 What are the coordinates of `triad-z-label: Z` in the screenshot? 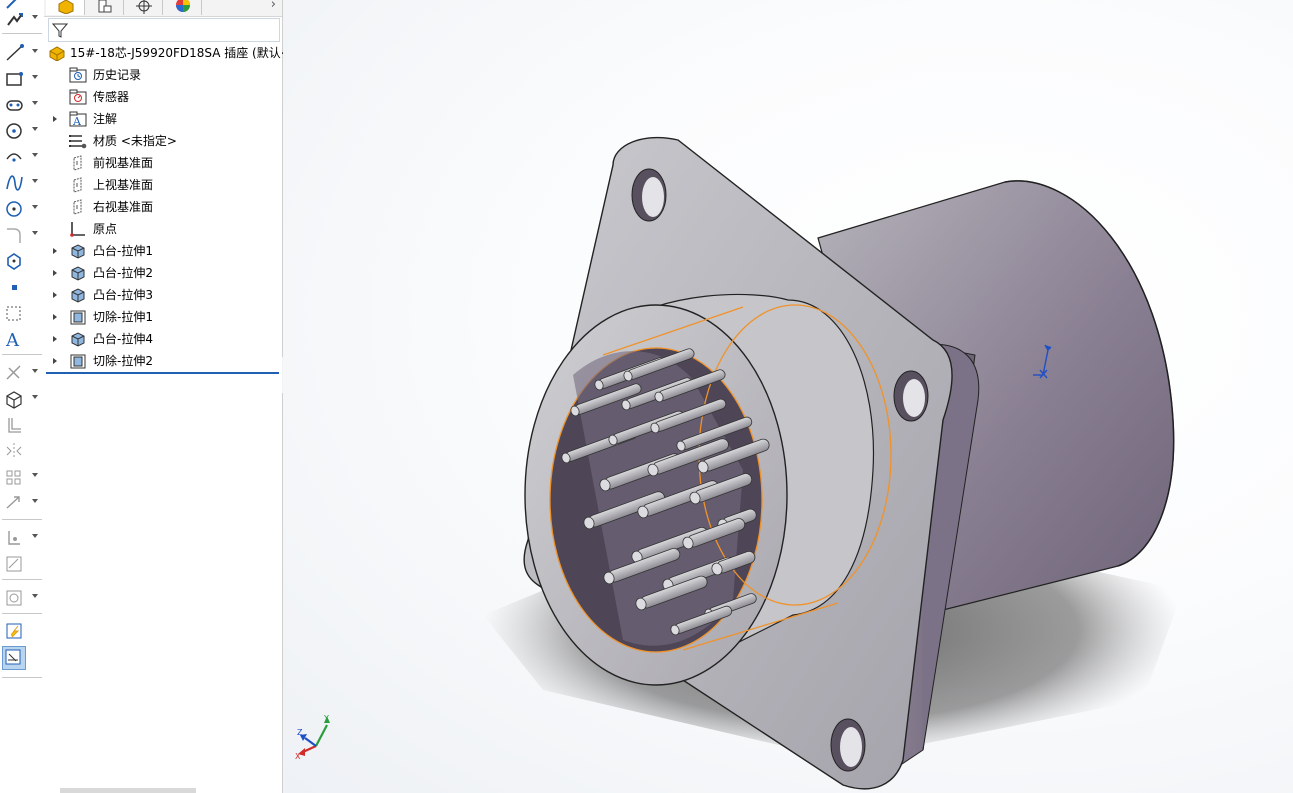 It's located at (300, 732).